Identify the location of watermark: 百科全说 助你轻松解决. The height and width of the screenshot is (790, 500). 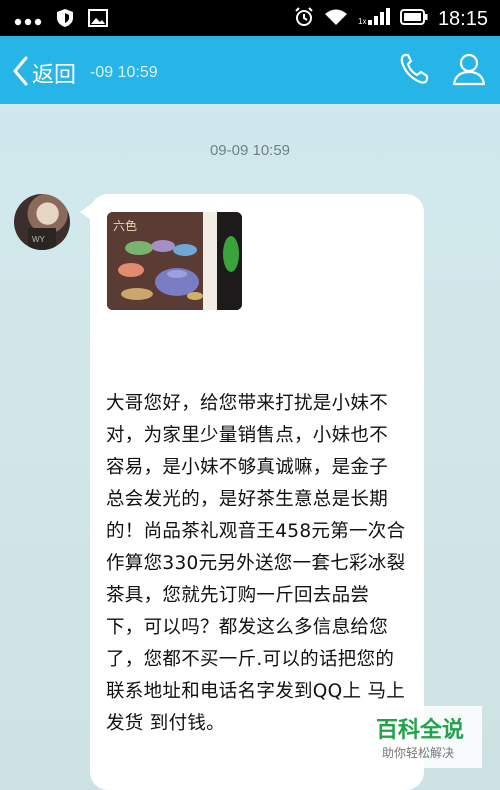
(422, 737).